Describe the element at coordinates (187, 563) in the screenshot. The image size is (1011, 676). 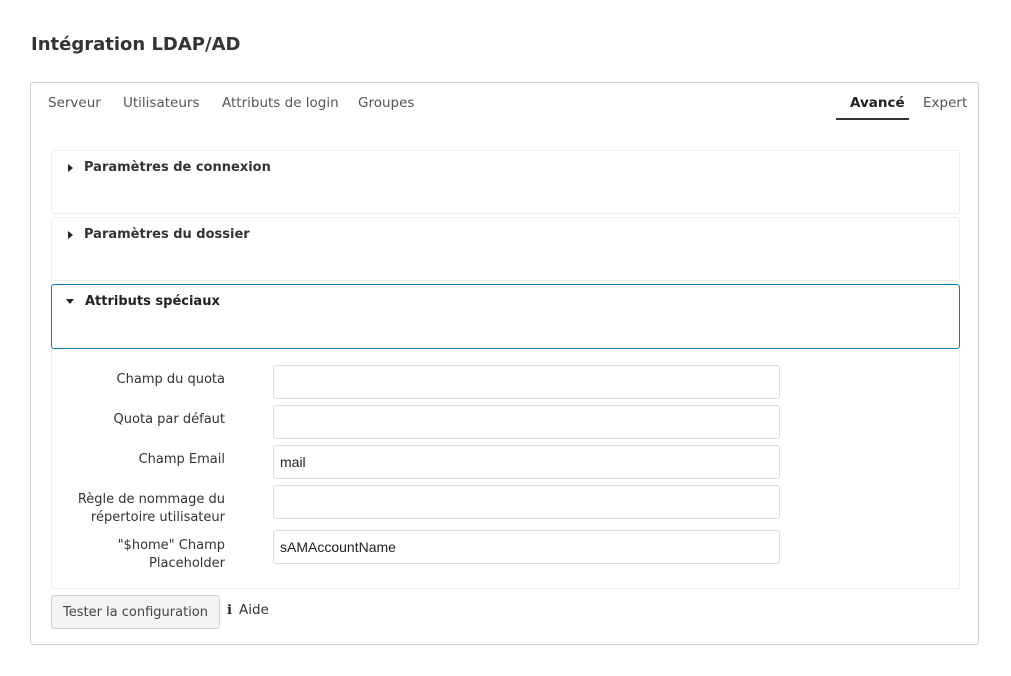
I see `label-line: Placeholder` at that location.